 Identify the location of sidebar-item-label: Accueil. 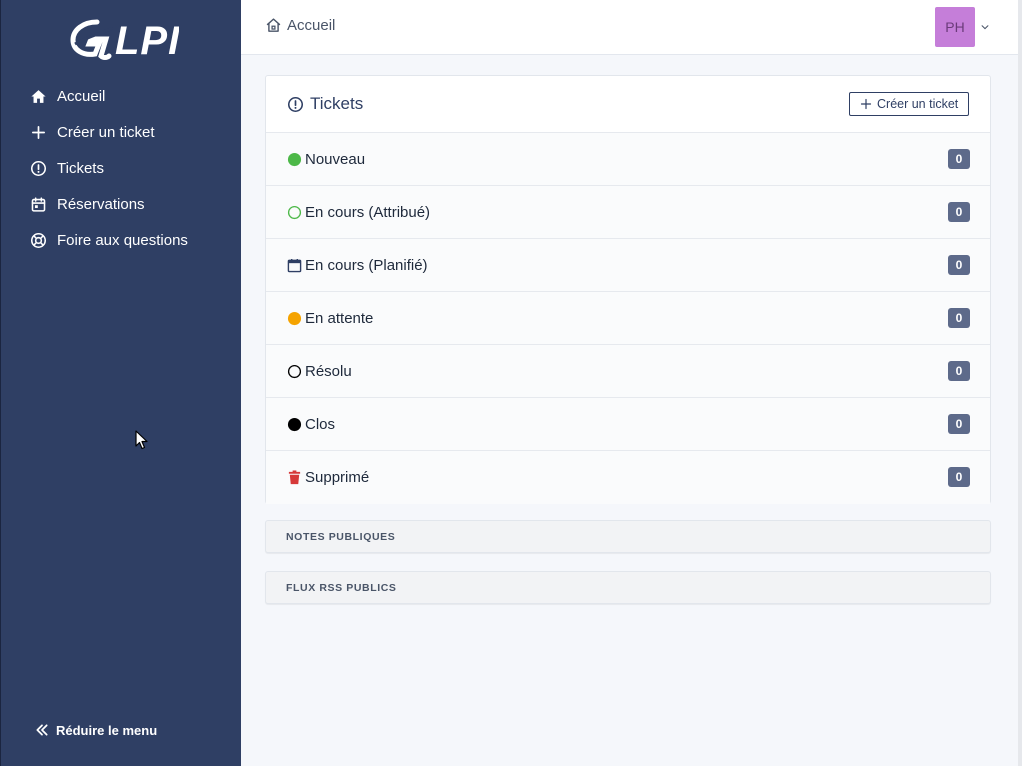
(81, 96).